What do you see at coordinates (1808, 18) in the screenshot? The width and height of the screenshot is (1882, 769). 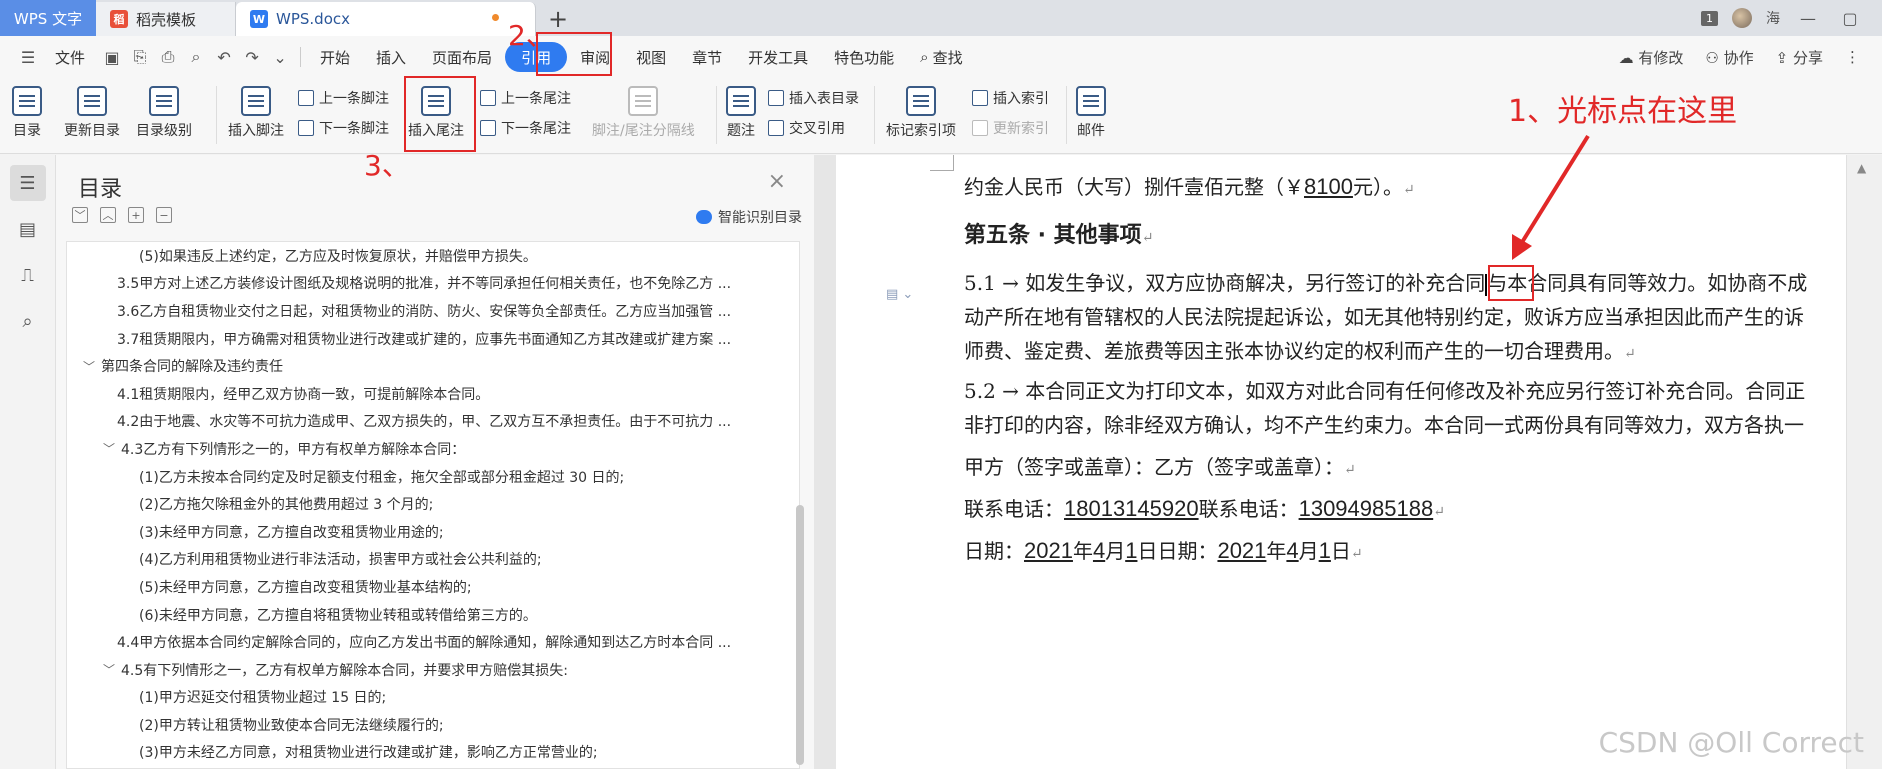 I see `minimize-icon: —` at bounding box center [1808, 18].